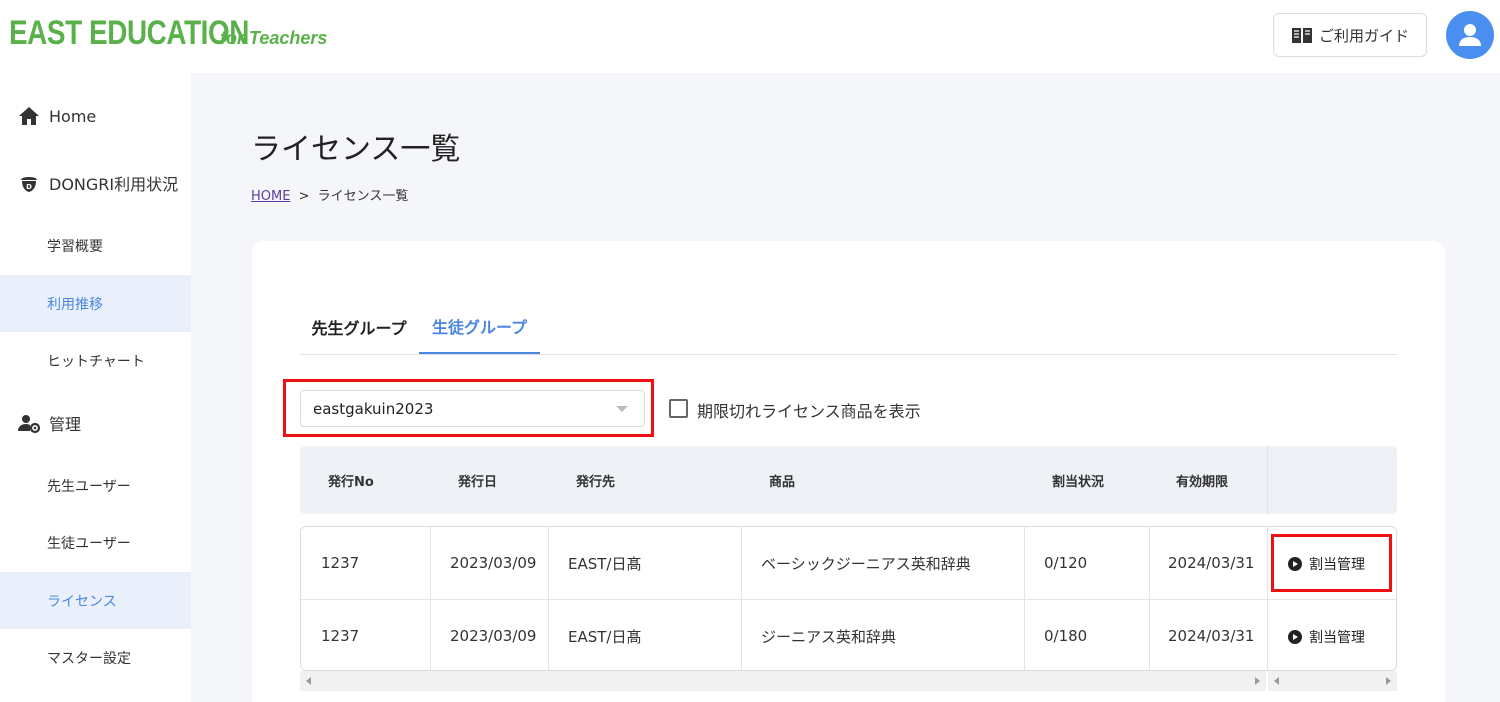 This screenshot has width=1500, height=702. I want to click on top-header: EAST EDUCATION for Teachers ご利用ガイド, so click(750, 36).